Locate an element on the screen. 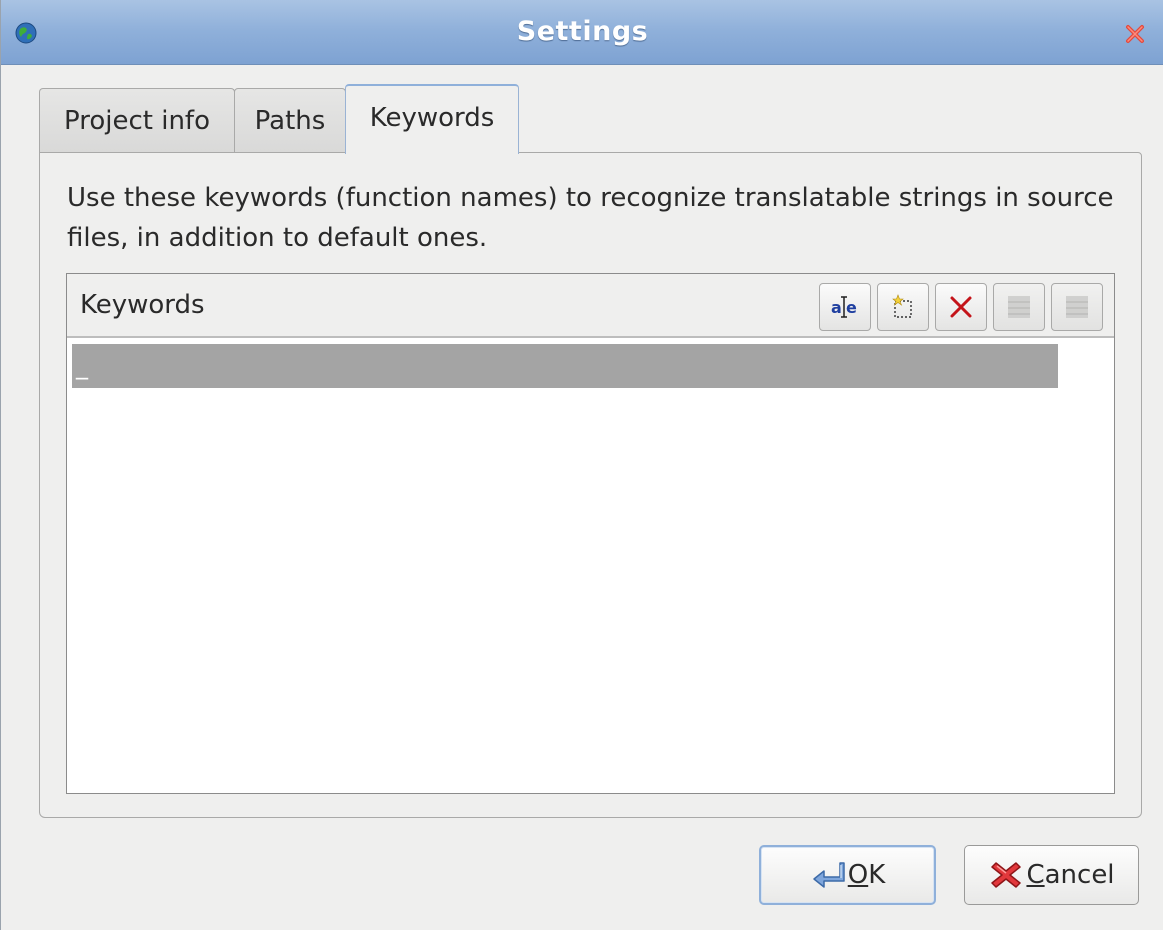 Image resolution: width=1163 pixels, height=930 pixels. window-title: Settings is located at coordinates (582, 31).